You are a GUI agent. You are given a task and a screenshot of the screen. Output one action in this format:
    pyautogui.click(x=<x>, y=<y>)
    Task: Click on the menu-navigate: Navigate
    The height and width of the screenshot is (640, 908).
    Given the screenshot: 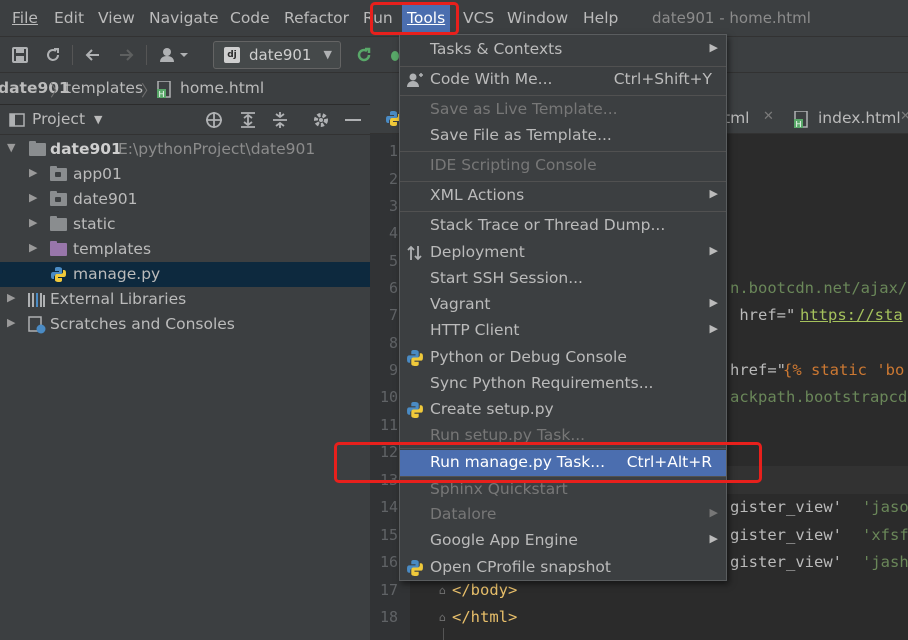 What is the action you would take?
    pyautogui.click(x=184, y=18)
    